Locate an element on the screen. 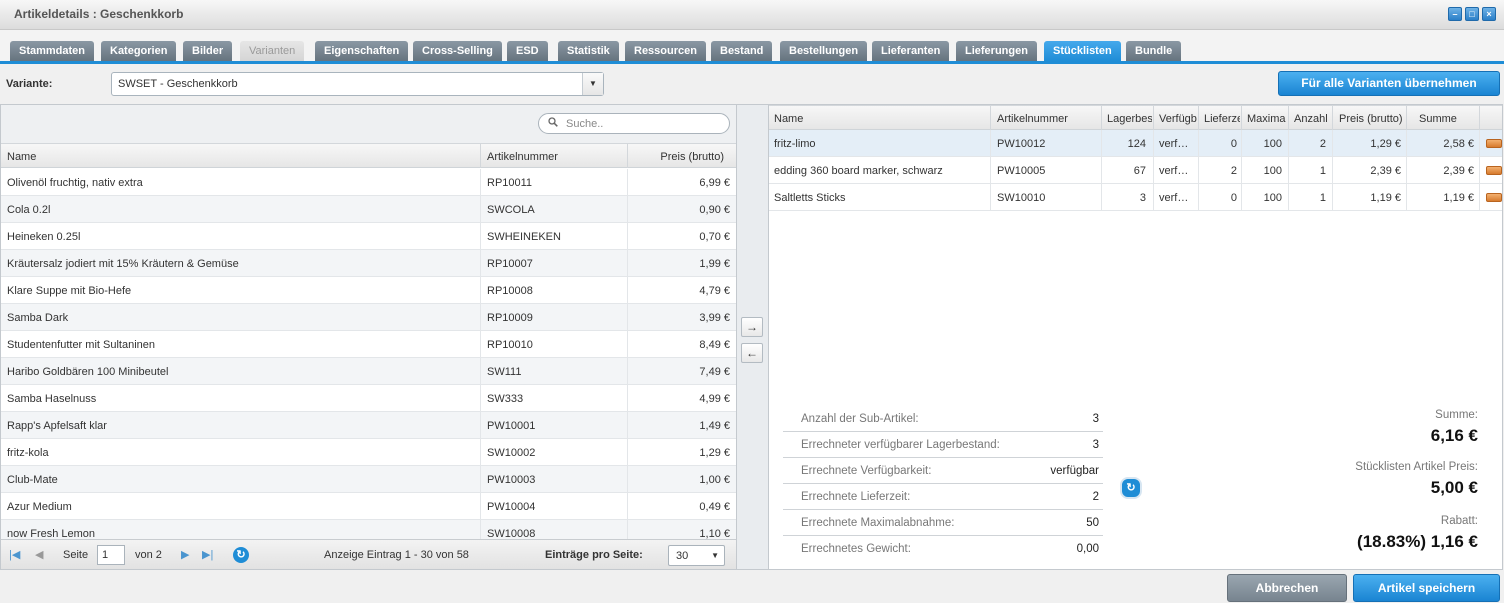 This screenshot has height=603, width=1504. cell-stock: 124 is located at coordinates (1136, 144).